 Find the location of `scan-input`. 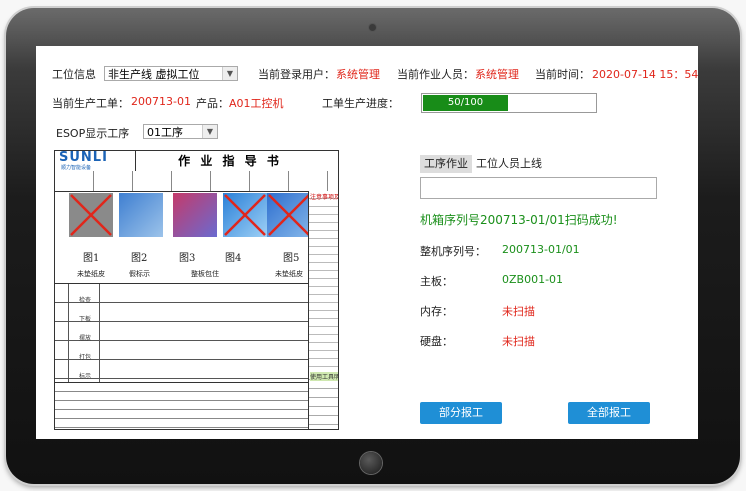

scan-input is located at coordinates (538, 188).